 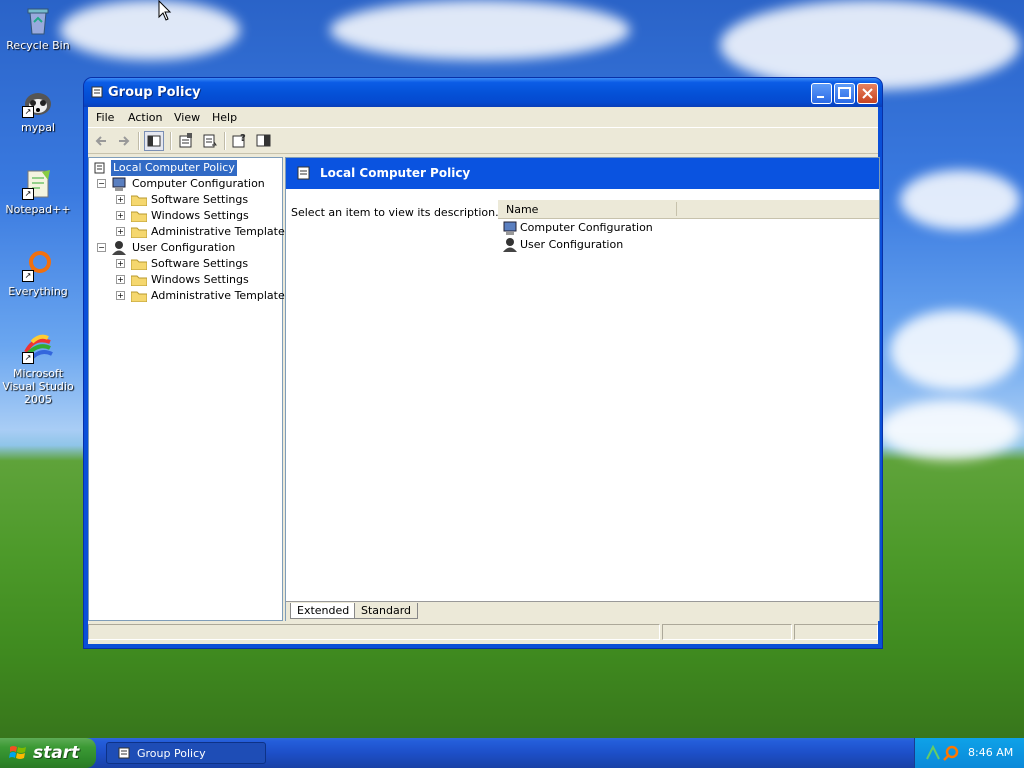 I want to click on export-list-button, so click(x=210, y=141).